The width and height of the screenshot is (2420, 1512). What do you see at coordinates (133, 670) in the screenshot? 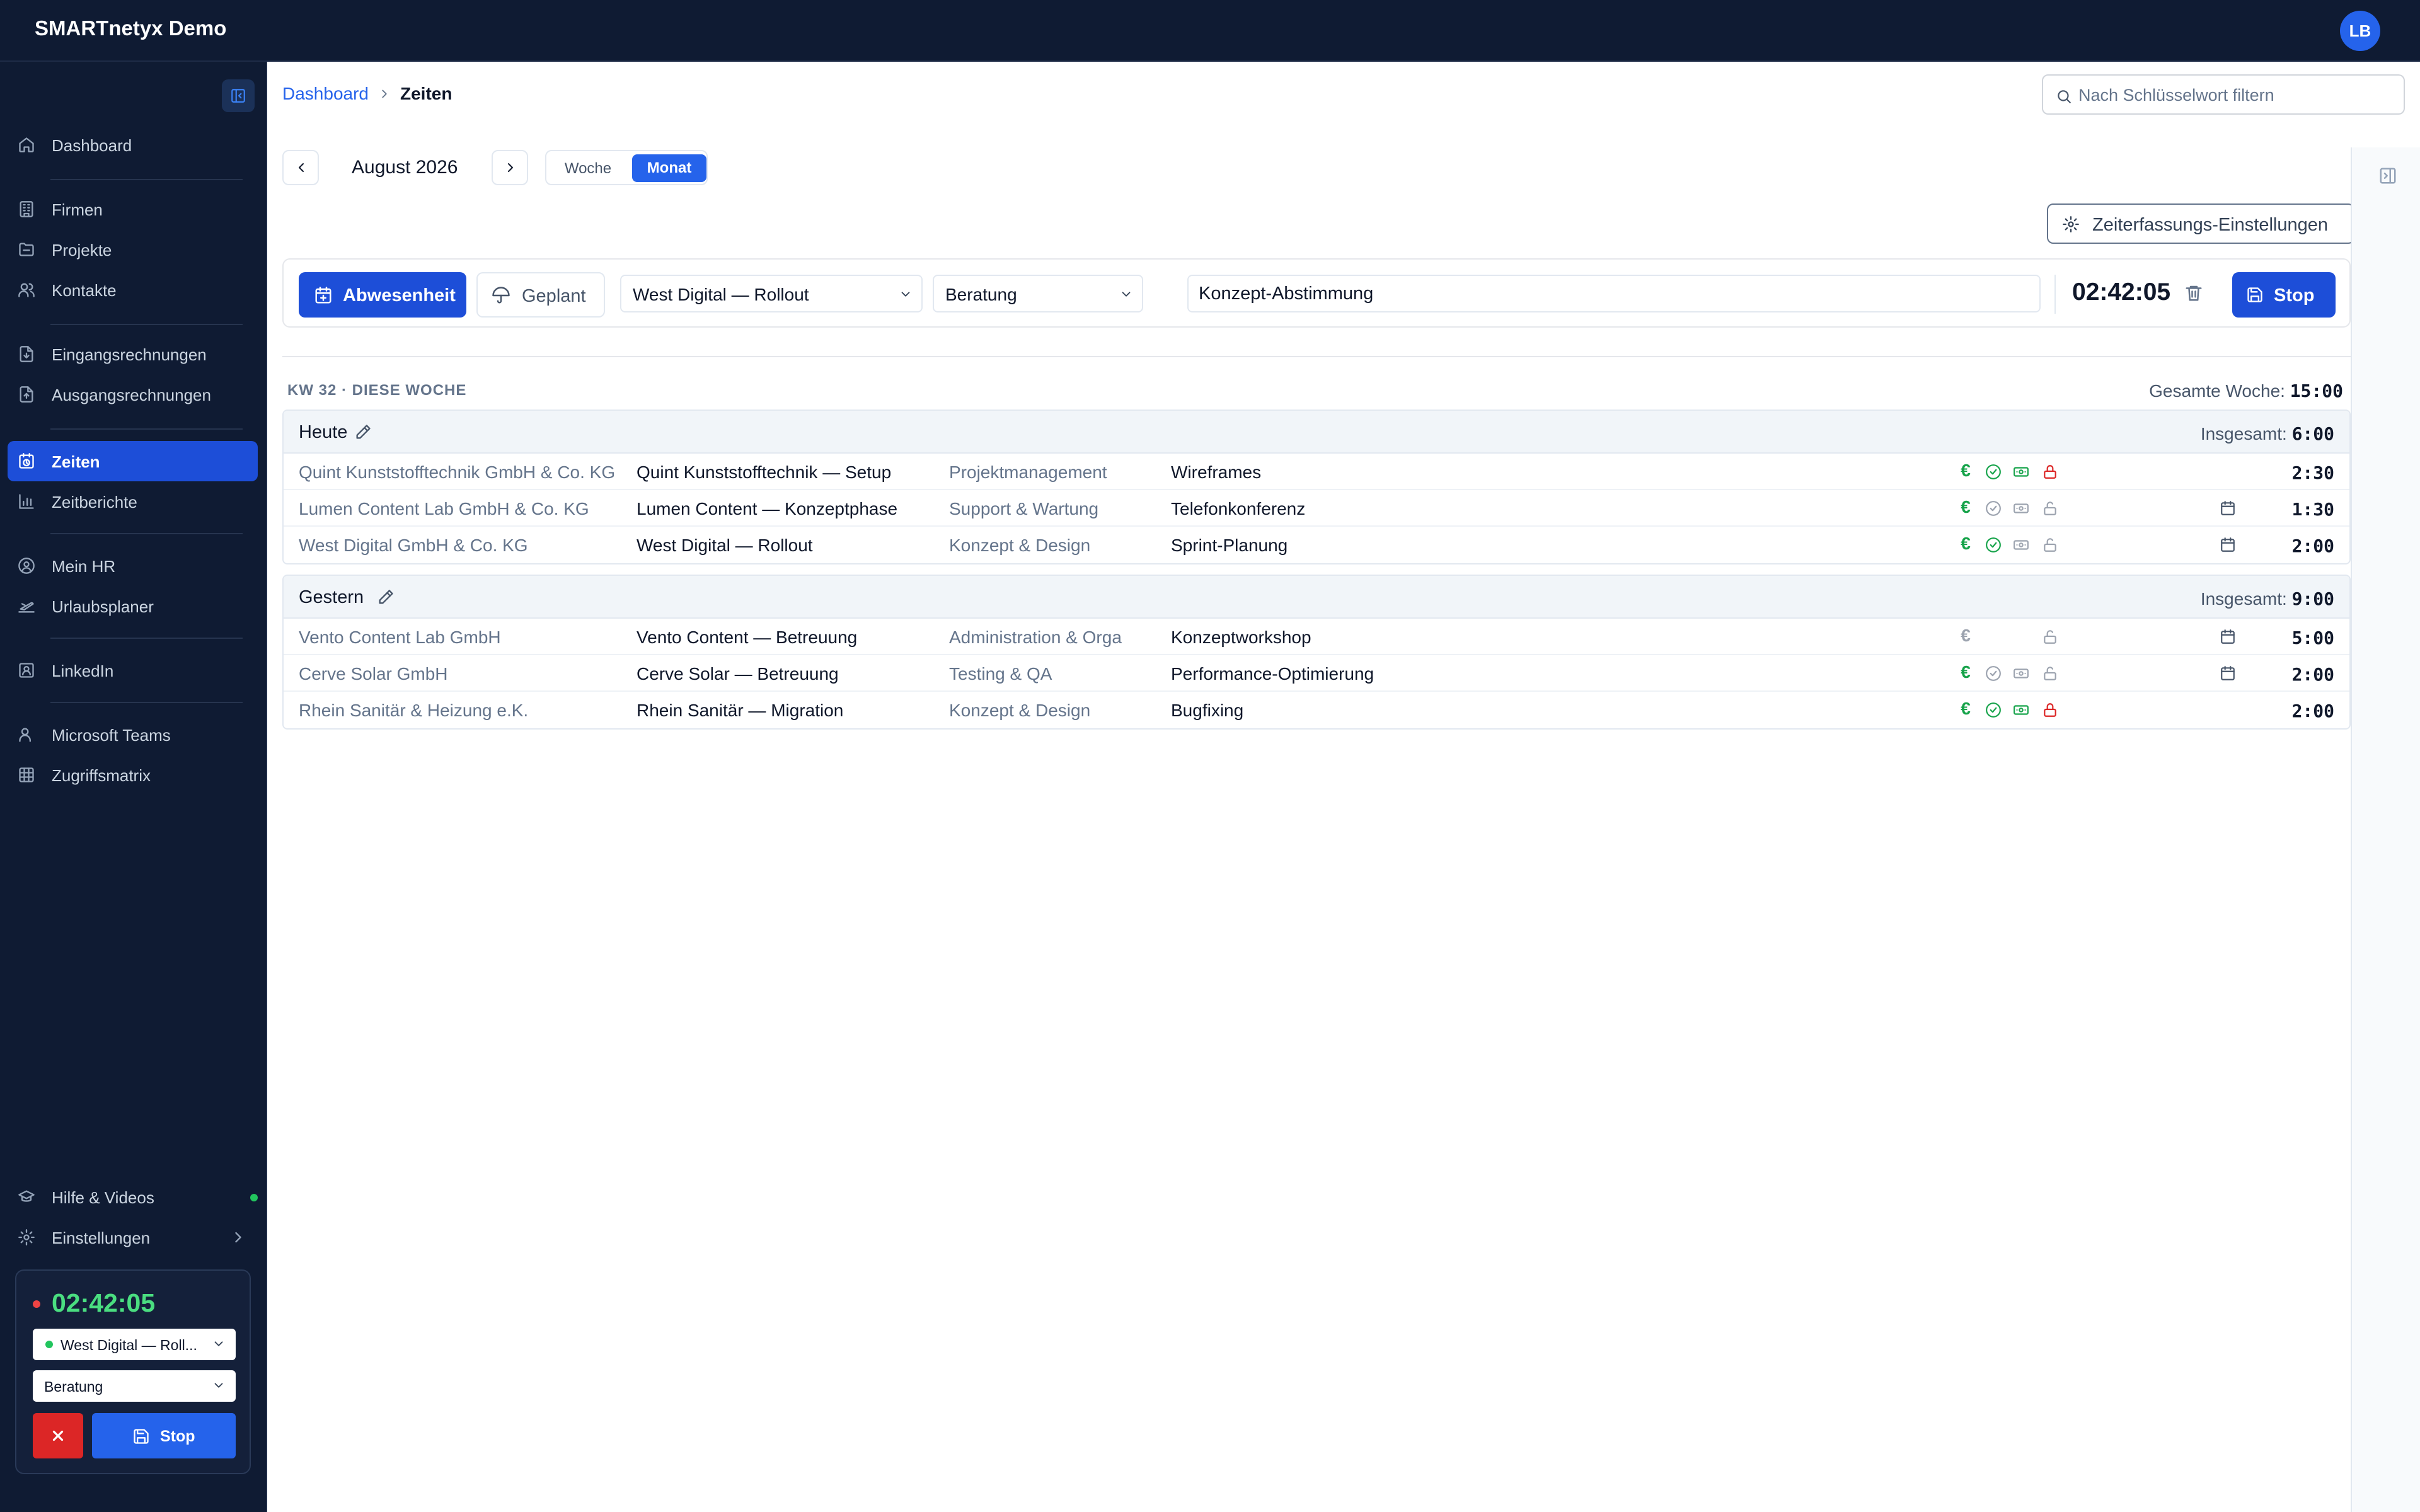
I see `sidebar-item-linkedin: LinkedIn` at bounding box center [133, 670].